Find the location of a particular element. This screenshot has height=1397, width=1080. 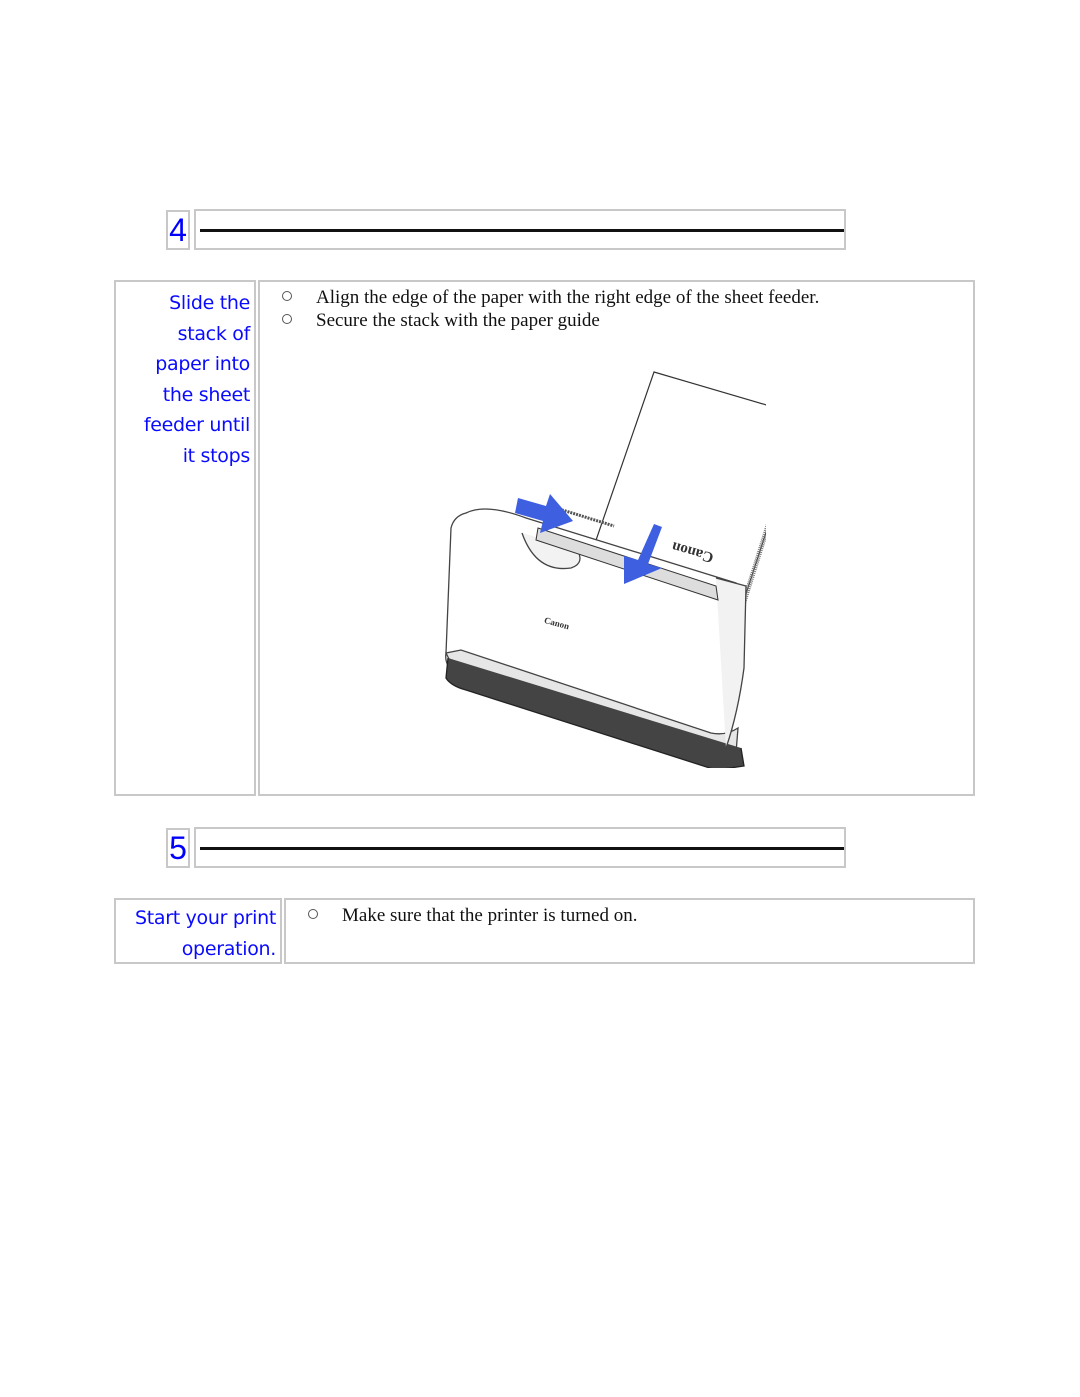

step-4-instruction-line: feeder until is located at coordinates (196, 425).